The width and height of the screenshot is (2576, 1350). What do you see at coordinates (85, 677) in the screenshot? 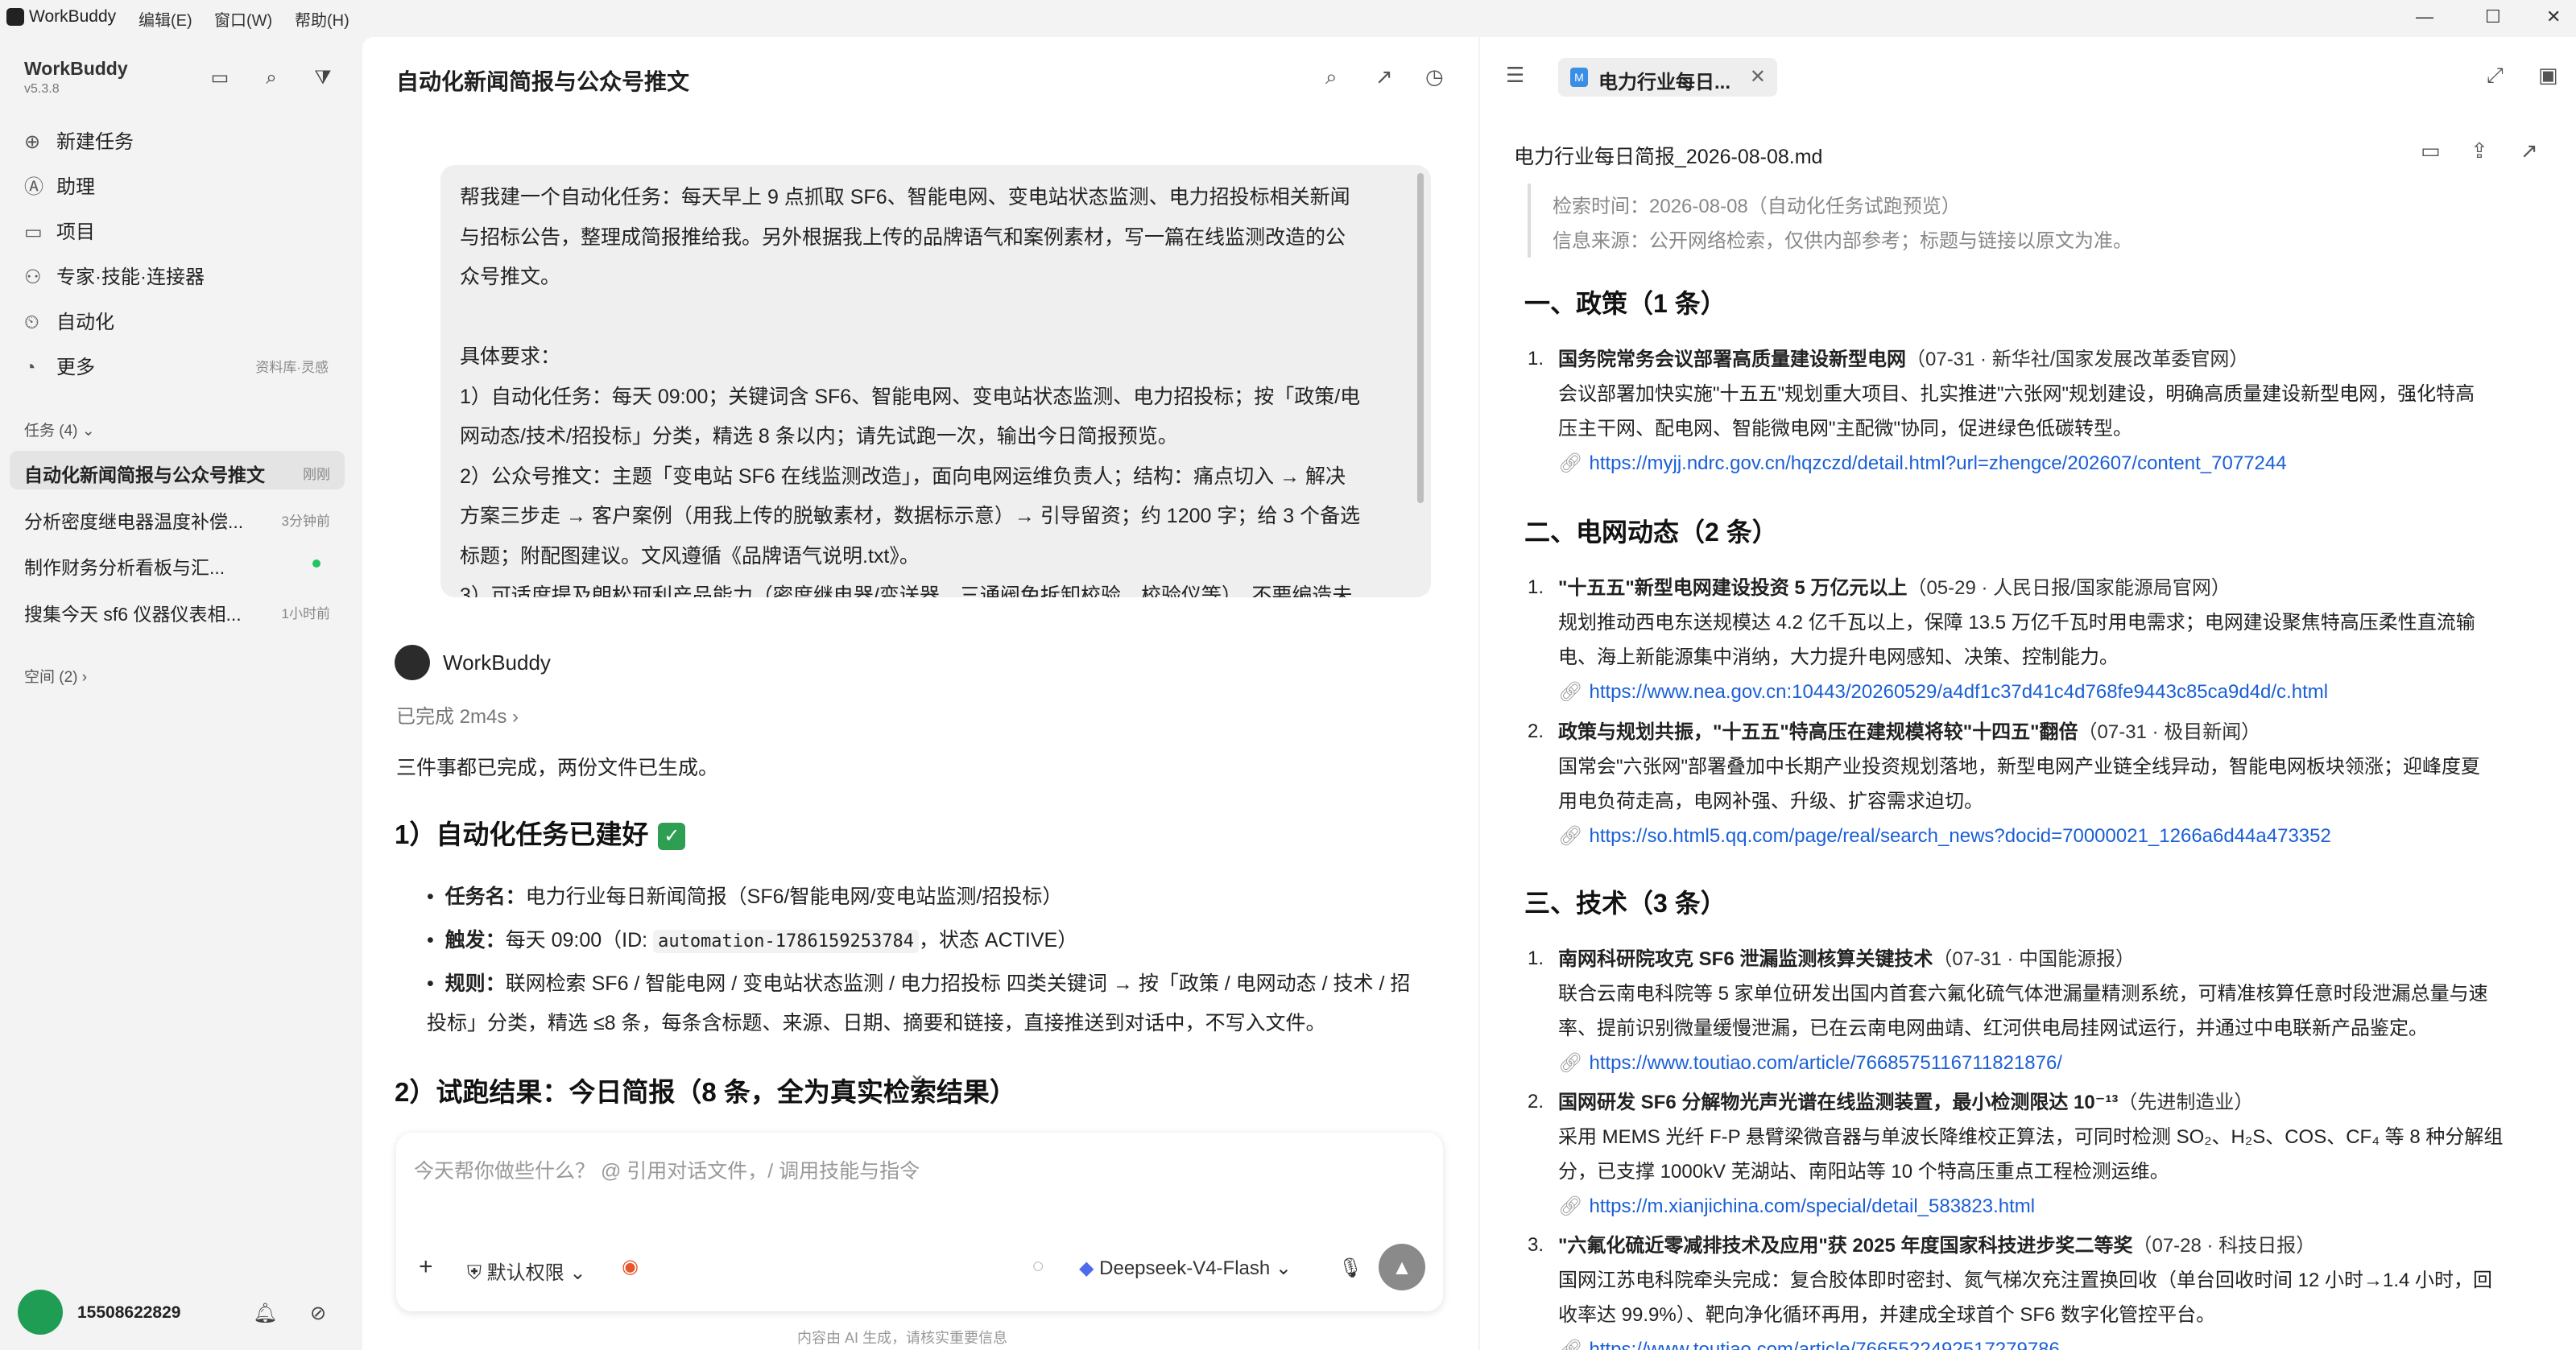
I see `chevron-right-icon: ›` at bounding box center [85, 677].